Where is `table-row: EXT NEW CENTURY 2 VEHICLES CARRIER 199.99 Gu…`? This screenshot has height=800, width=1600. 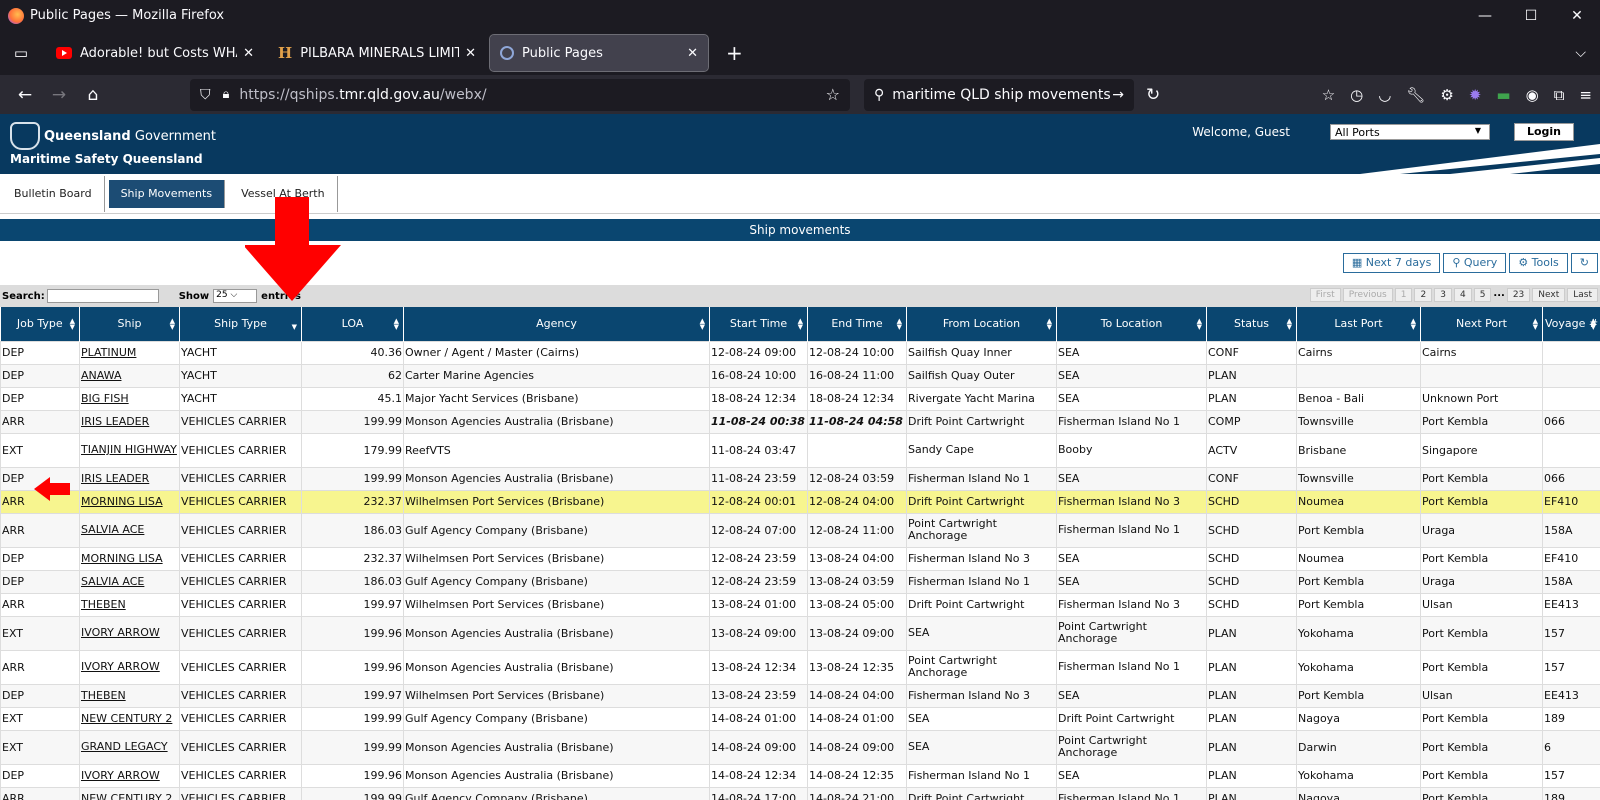
table-row: EXT NEW CENTURY 2 VEHICLES CARRIER 199.99 Gu… is located at coordinates (800, 718).